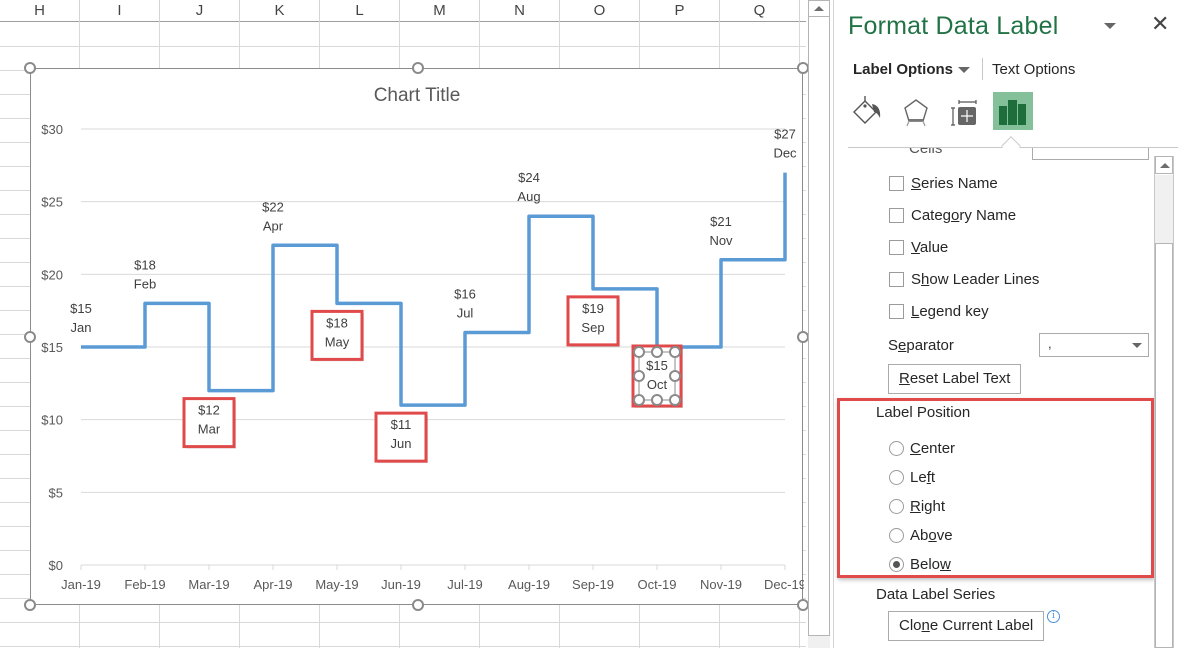 This screenshot has width=1187, height=648. Describe the element at coordinates (1090, 154) in the screenshot. I see `cells-range-field` at that location.